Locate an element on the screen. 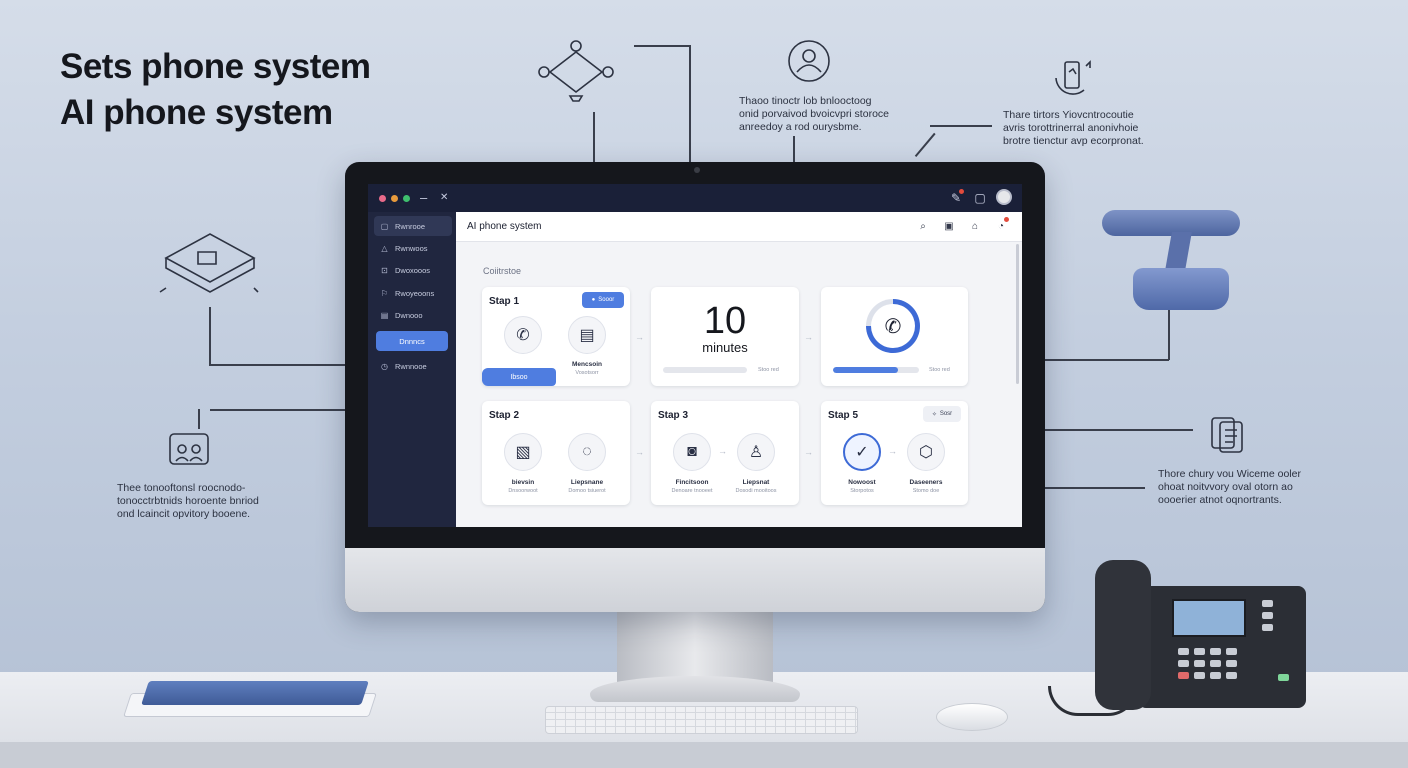  headset-stand-base is located at coordinates (1181, 289).